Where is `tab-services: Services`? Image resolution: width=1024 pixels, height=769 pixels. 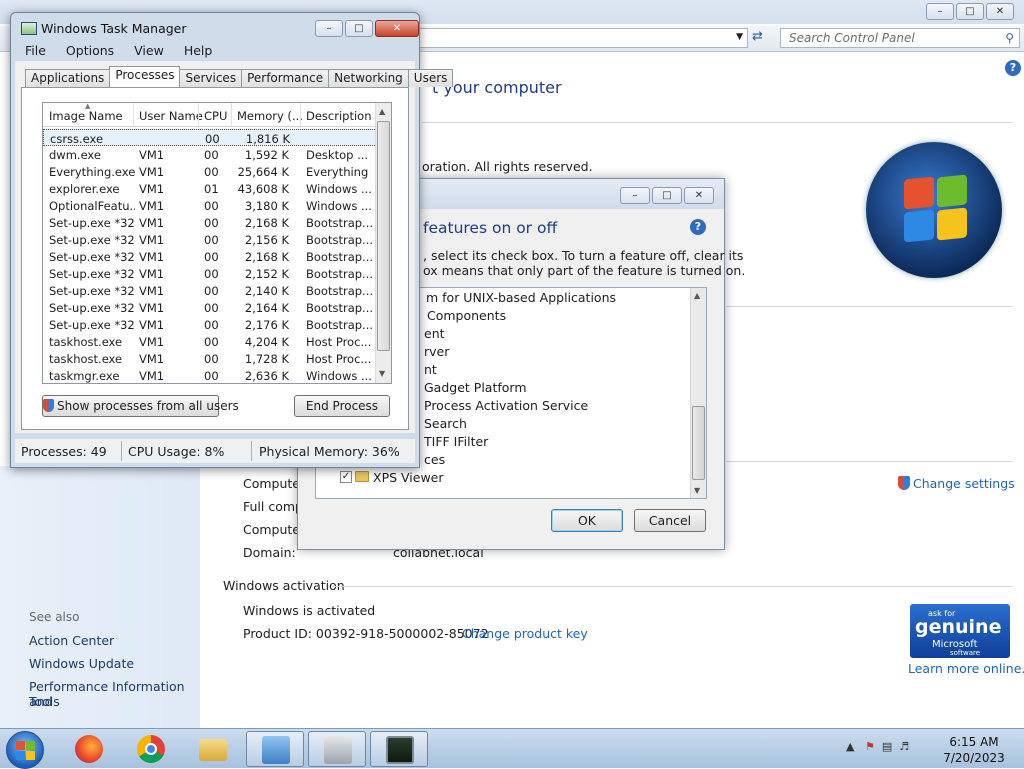
tab-services: Services is located at coordinates (211, 78).